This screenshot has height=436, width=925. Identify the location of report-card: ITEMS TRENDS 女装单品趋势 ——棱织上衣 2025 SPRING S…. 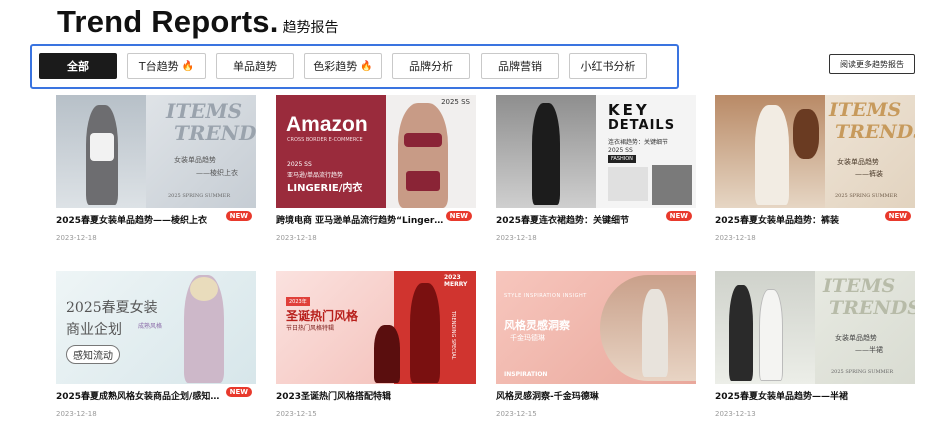
(156, 168).